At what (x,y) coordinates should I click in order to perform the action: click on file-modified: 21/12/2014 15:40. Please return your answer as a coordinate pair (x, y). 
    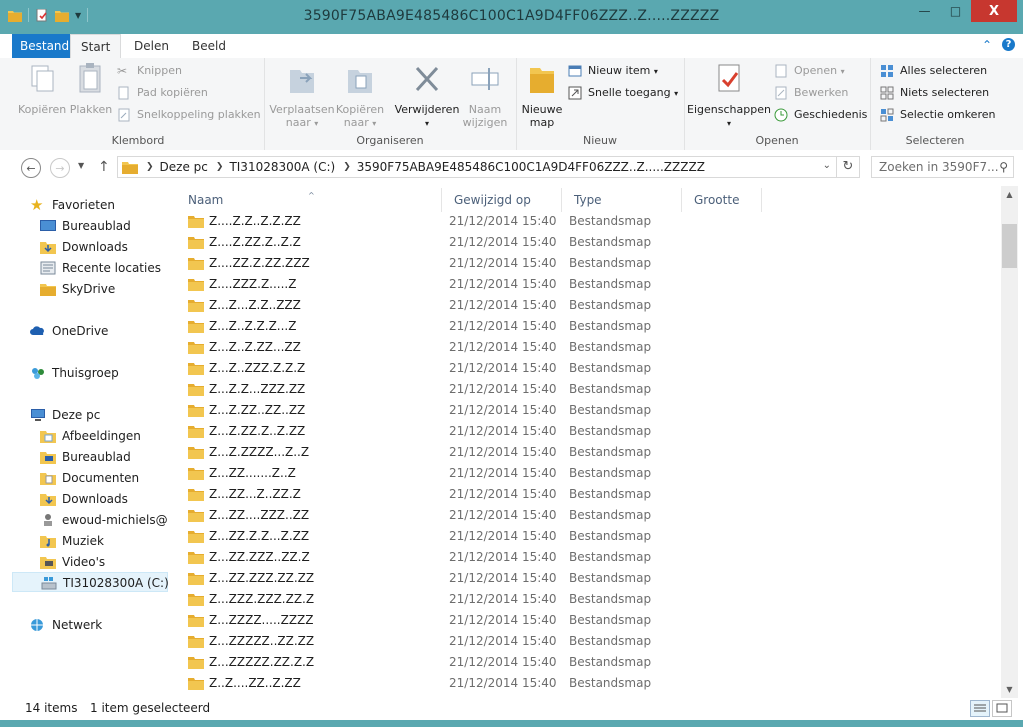
    Looking at the image, I should click on (503, 515).